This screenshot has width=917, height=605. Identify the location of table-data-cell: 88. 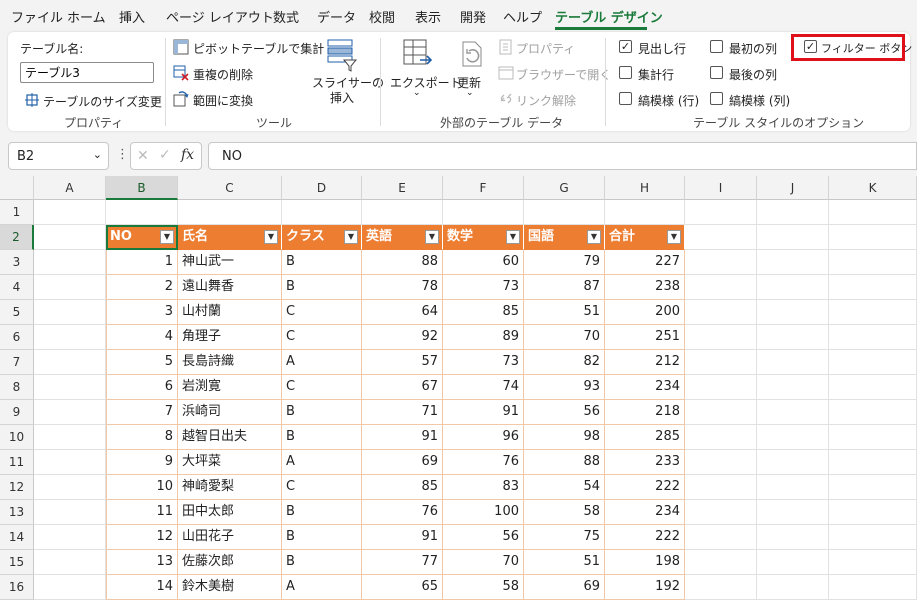
(564, 462).